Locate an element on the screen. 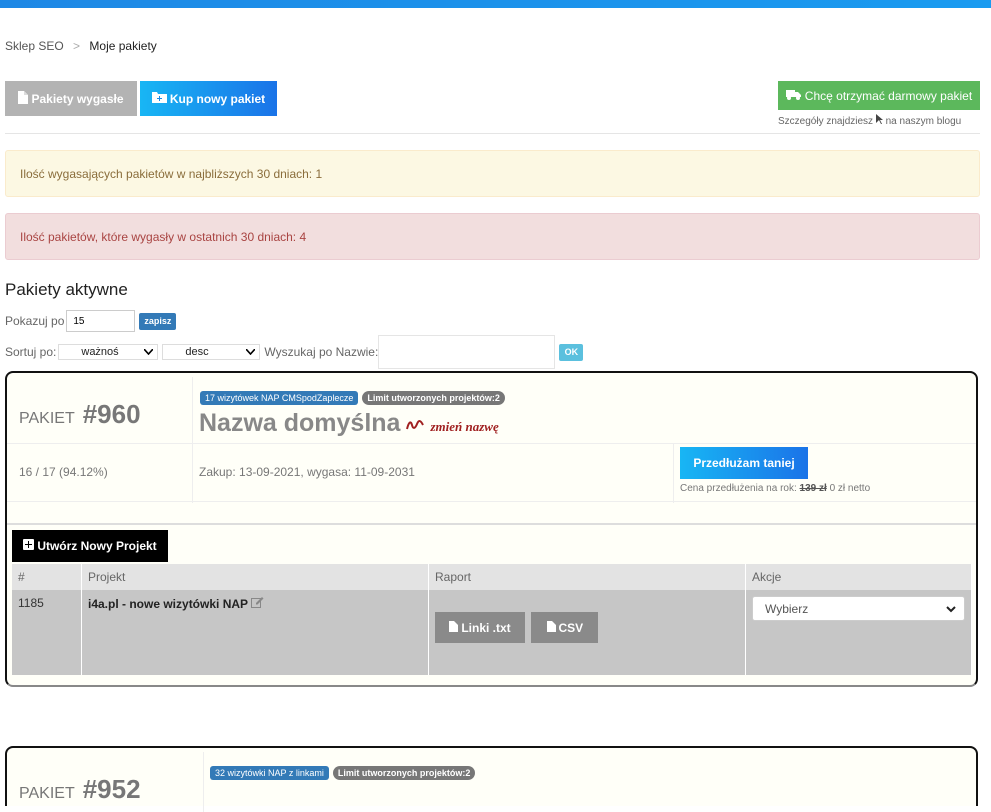 The width and height of the screenshot is (991, 812). page-size-control: Pokazuj po zapisz is located at coordinates (91, 321).